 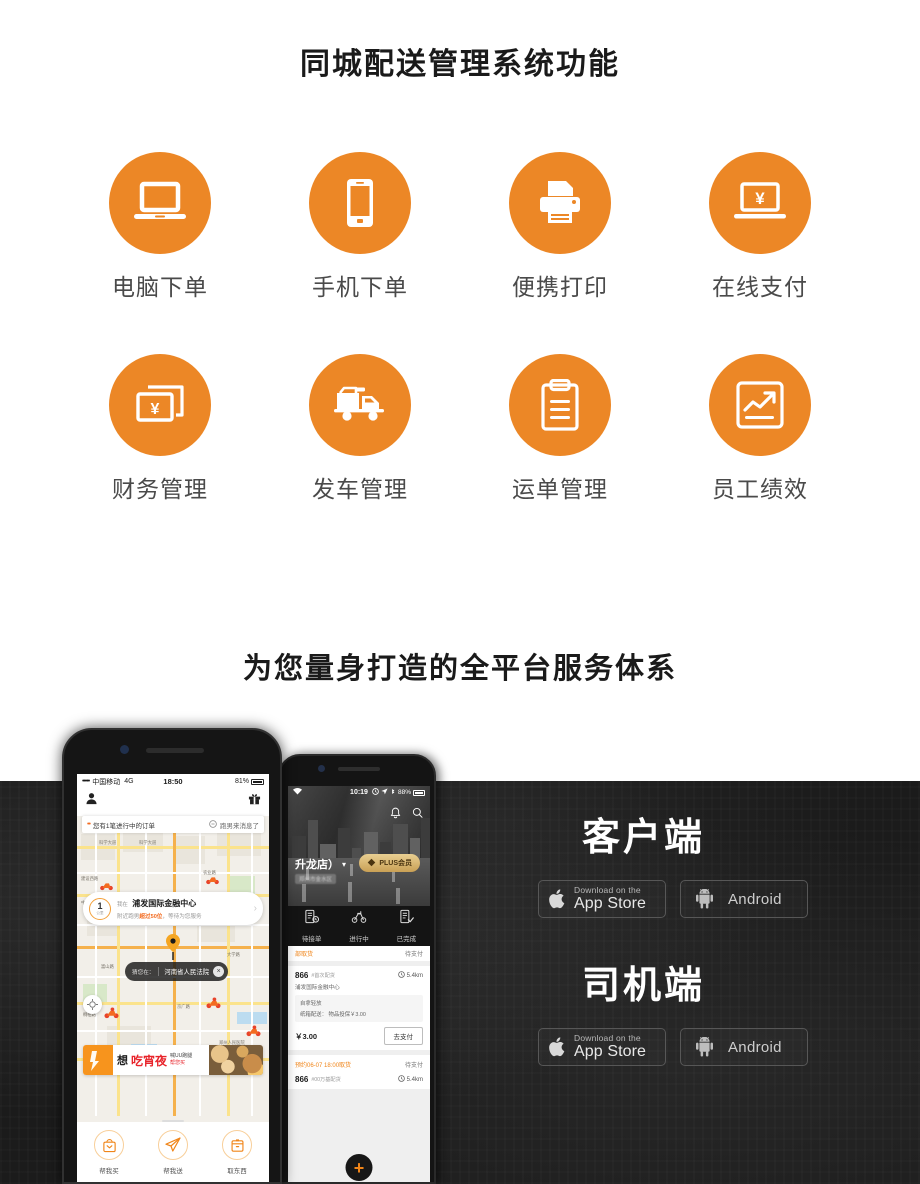 I want to click on distance-value: 1, so click(x=100, y=905).